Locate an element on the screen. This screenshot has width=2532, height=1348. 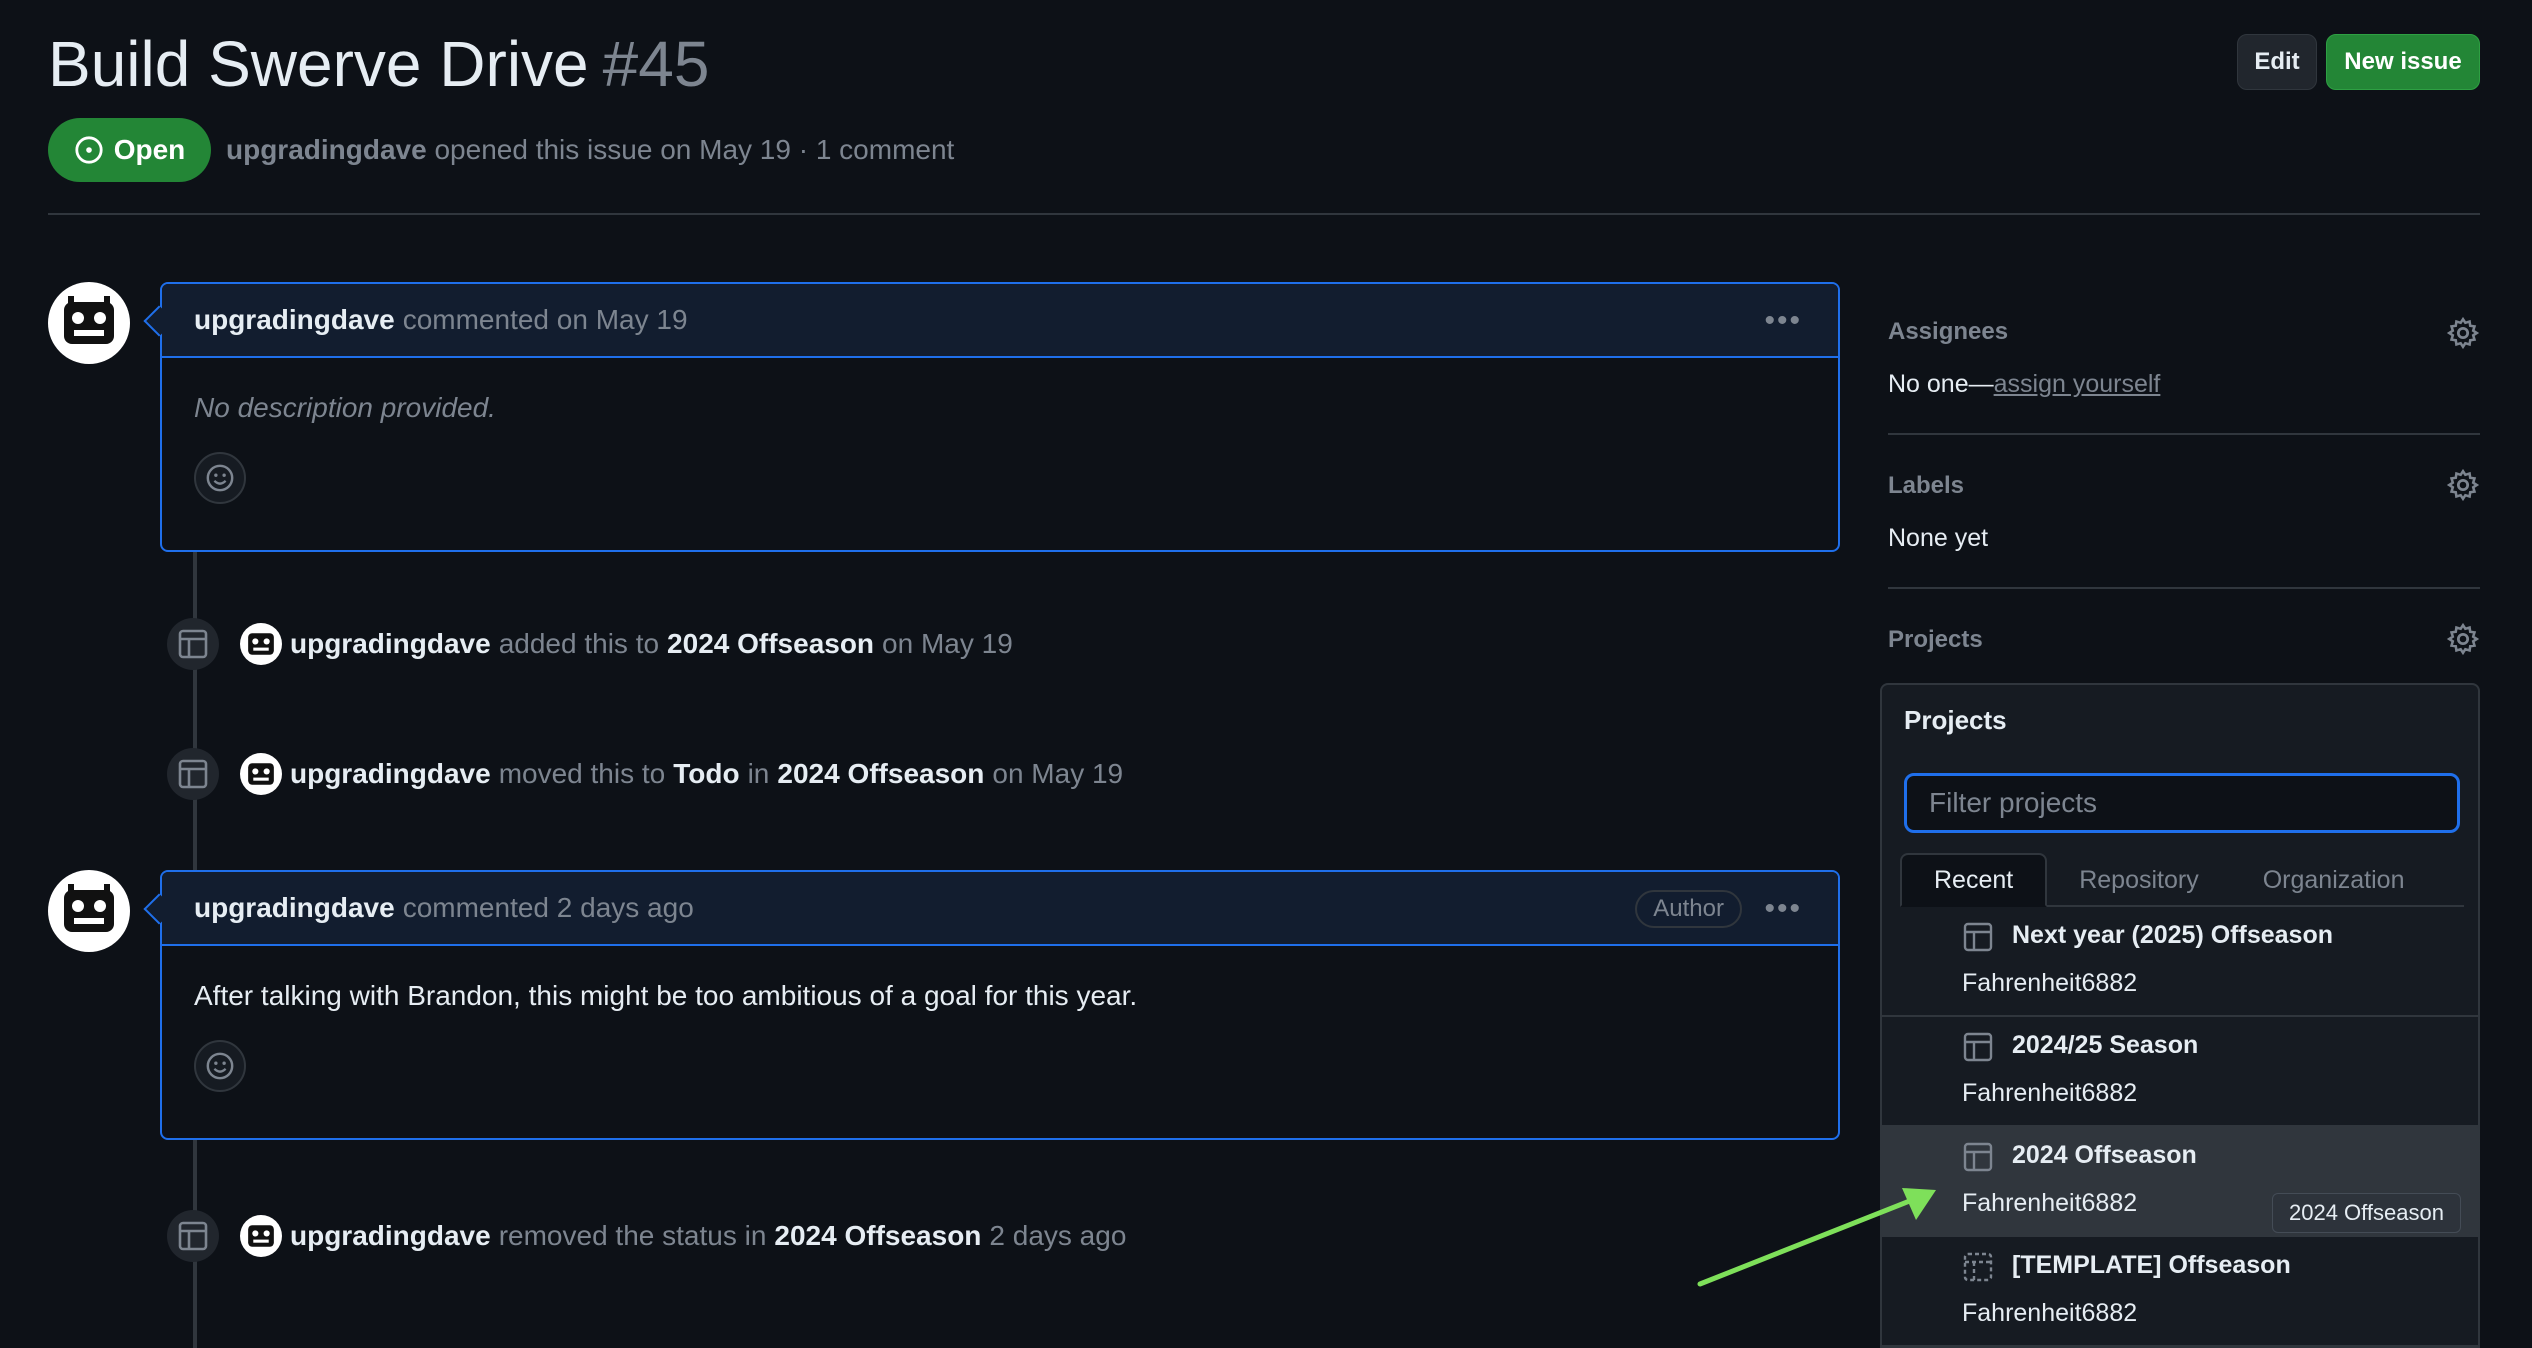
dropdown-title: Projects is located at coordinates (1955, 720).